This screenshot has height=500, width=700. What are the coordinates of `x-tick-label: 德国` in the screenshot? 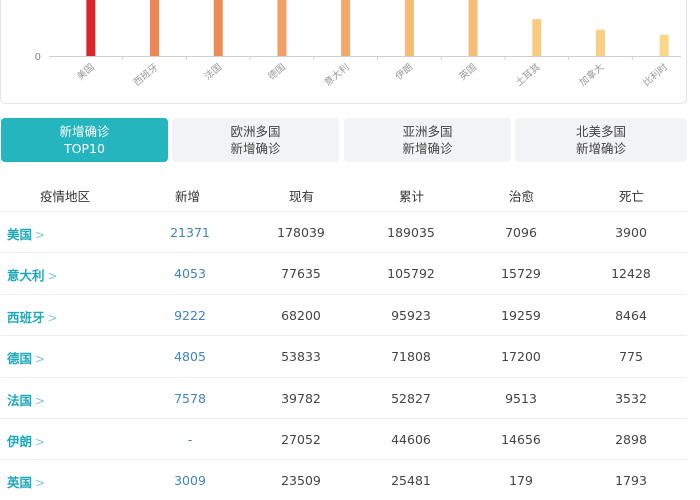 It's located at (277, 71).